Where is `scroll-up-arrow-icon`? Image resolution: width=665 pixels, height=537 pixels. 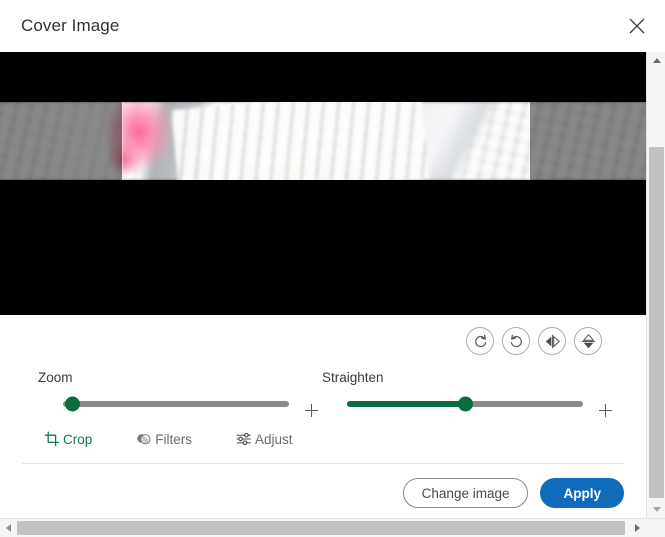 scroll-up-arrow-icon is located at coordinates (656, 60).